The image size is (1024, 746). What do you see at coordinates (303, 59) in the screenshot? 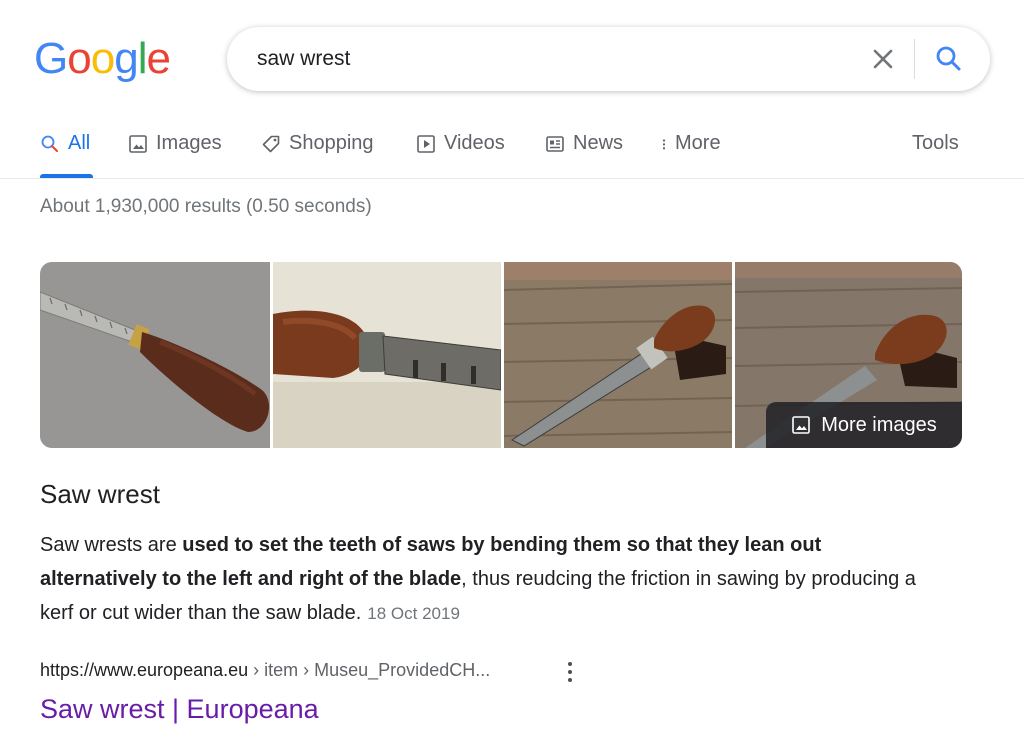
I see `search-input: saw wrest` at bounding box center [303, 59].